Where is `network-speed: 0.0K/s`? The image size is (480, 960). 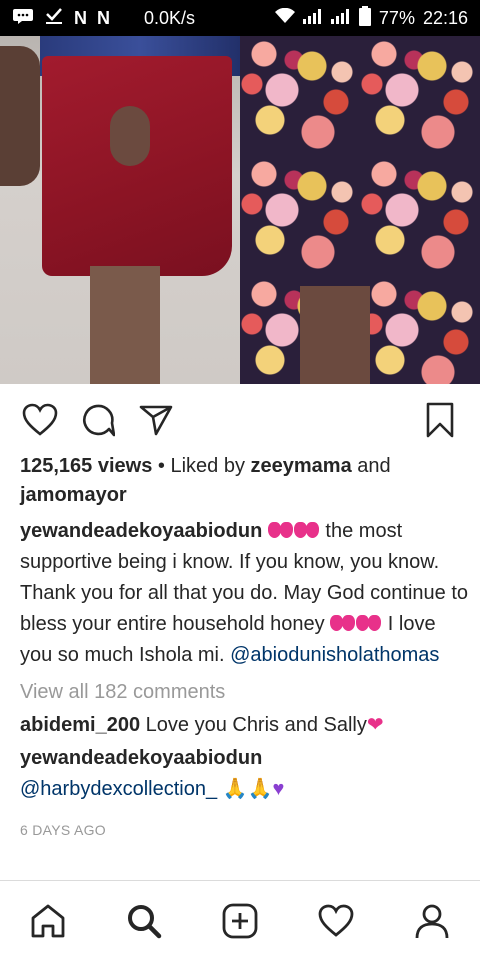
network-speed: 0.0K/s is located at coordinates (170, 17).